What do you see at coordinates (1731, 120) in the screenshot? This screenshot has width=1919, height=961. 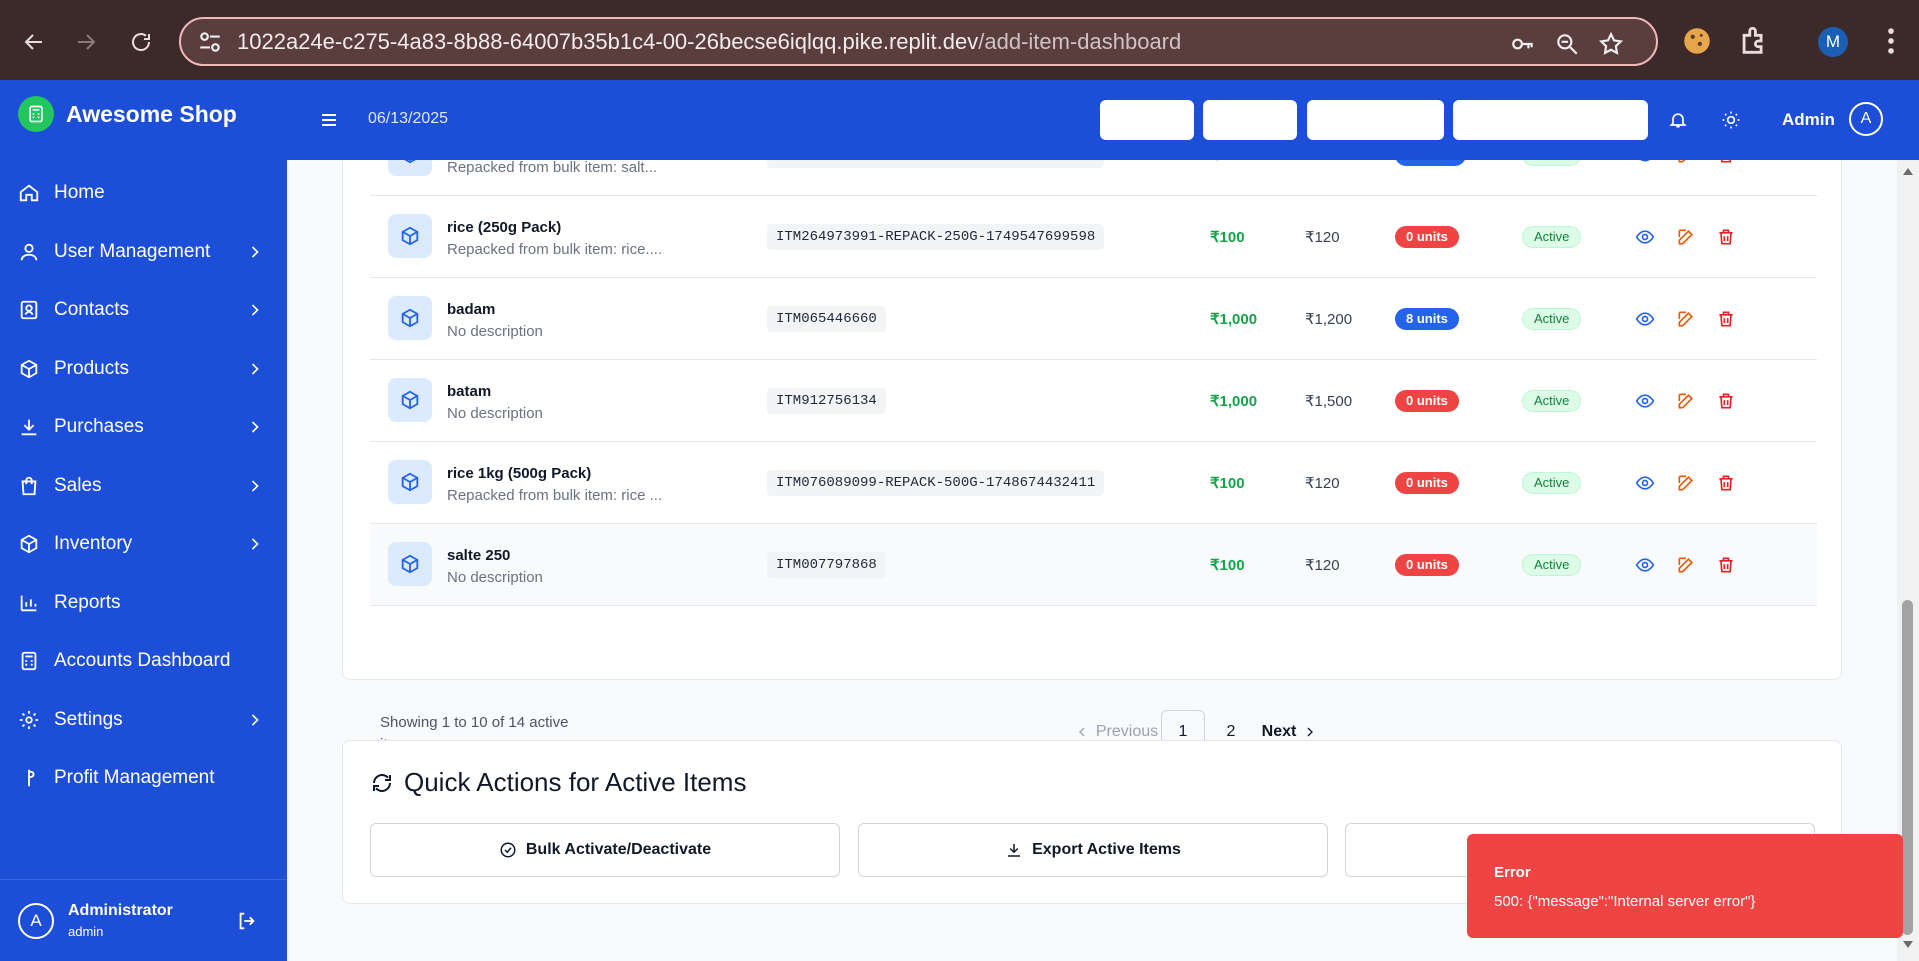 I see `sun-icon` at bounding box center [1731, 120].